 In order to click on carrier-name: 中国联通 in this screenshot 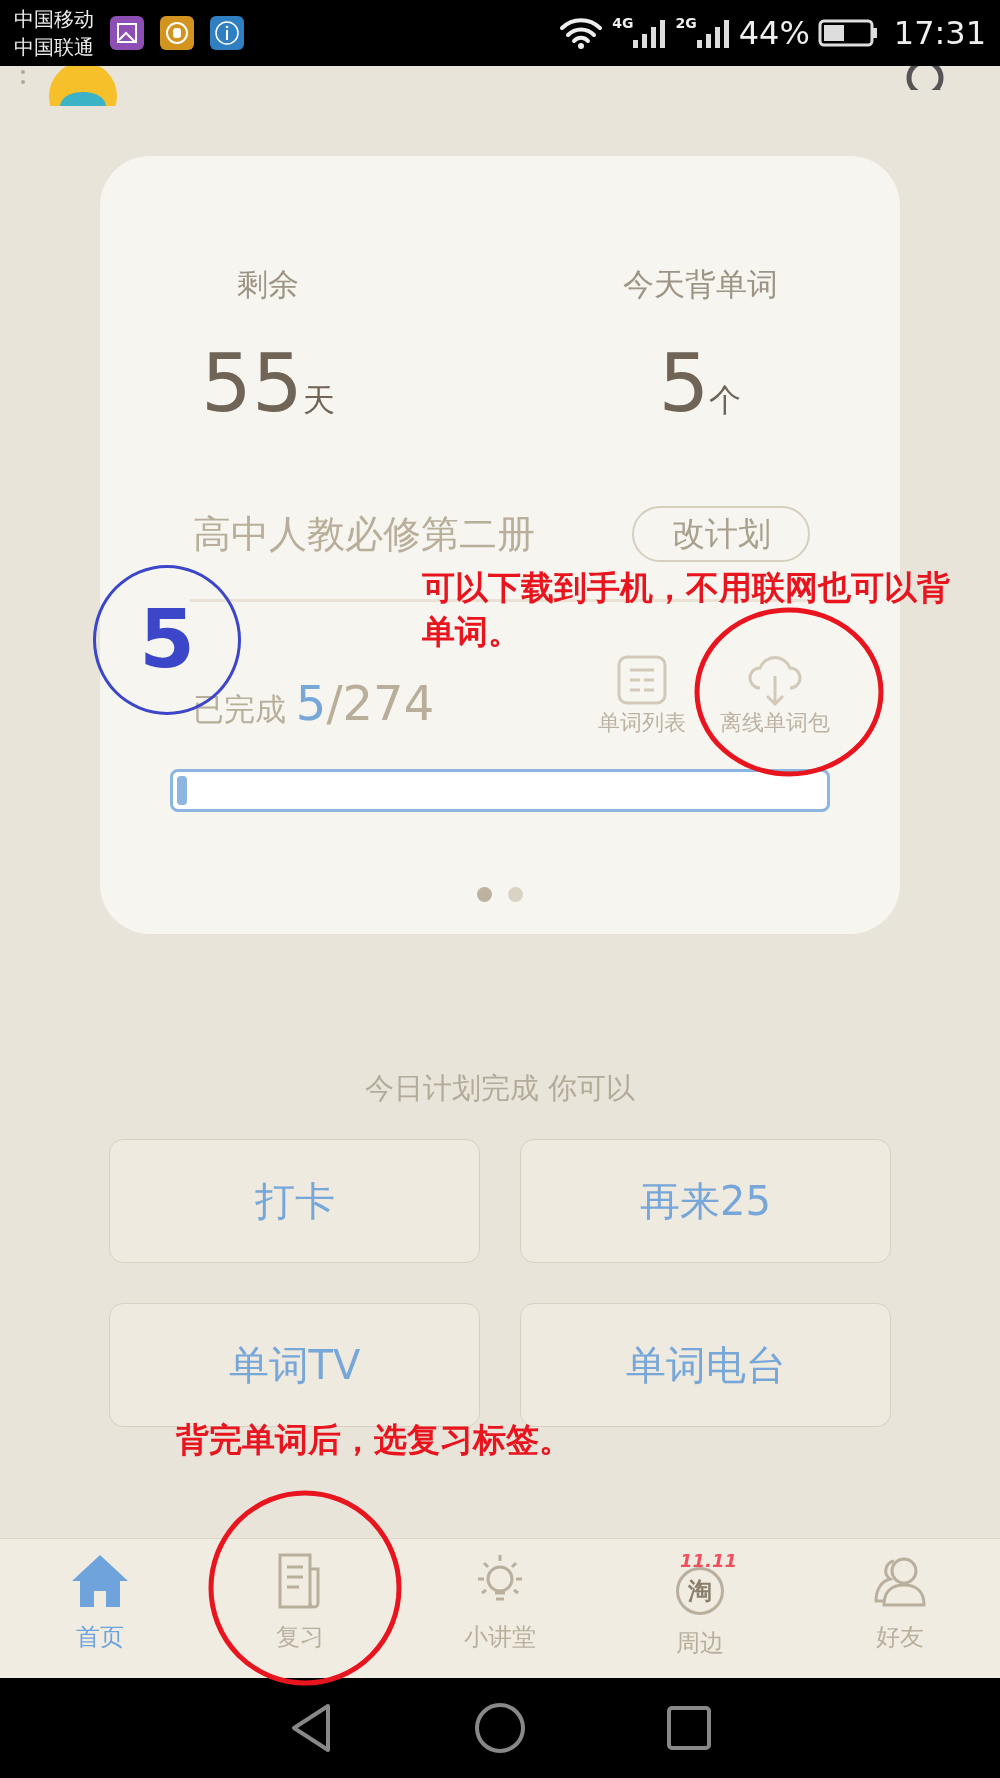, I will do `click(54, 47)`.